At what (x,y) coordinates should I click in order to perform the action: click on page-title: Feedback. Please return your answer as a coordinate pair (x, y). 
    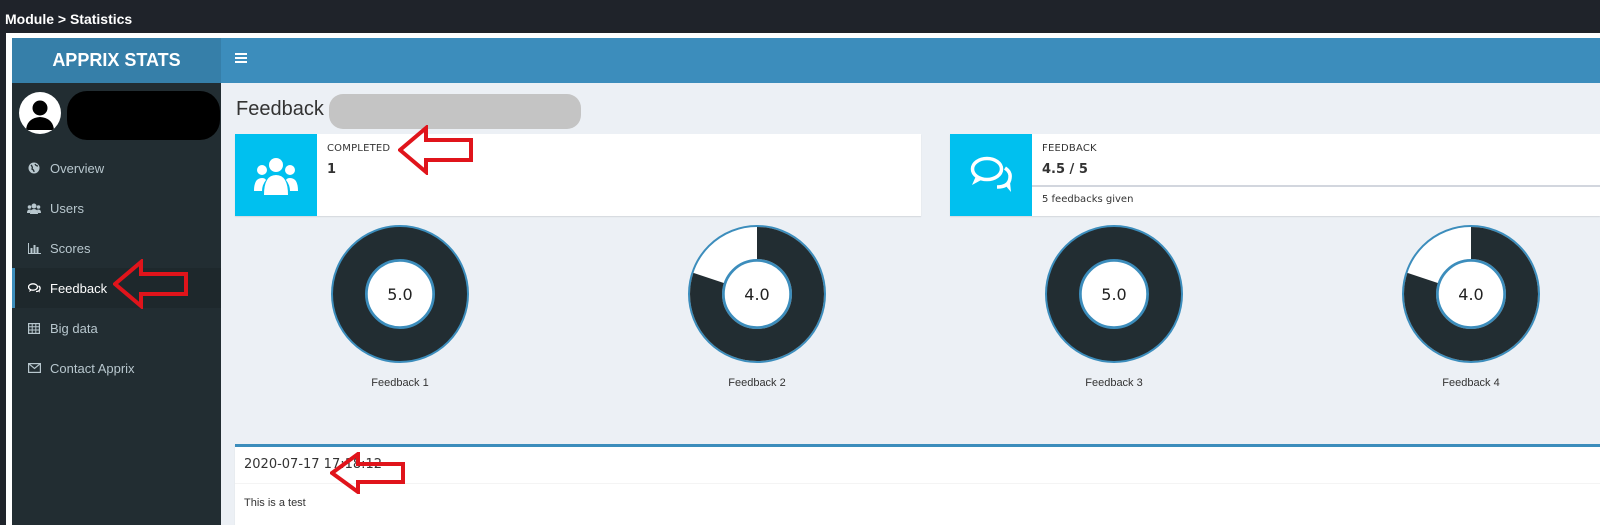
    Looking at the image, I should click on (280, 109).